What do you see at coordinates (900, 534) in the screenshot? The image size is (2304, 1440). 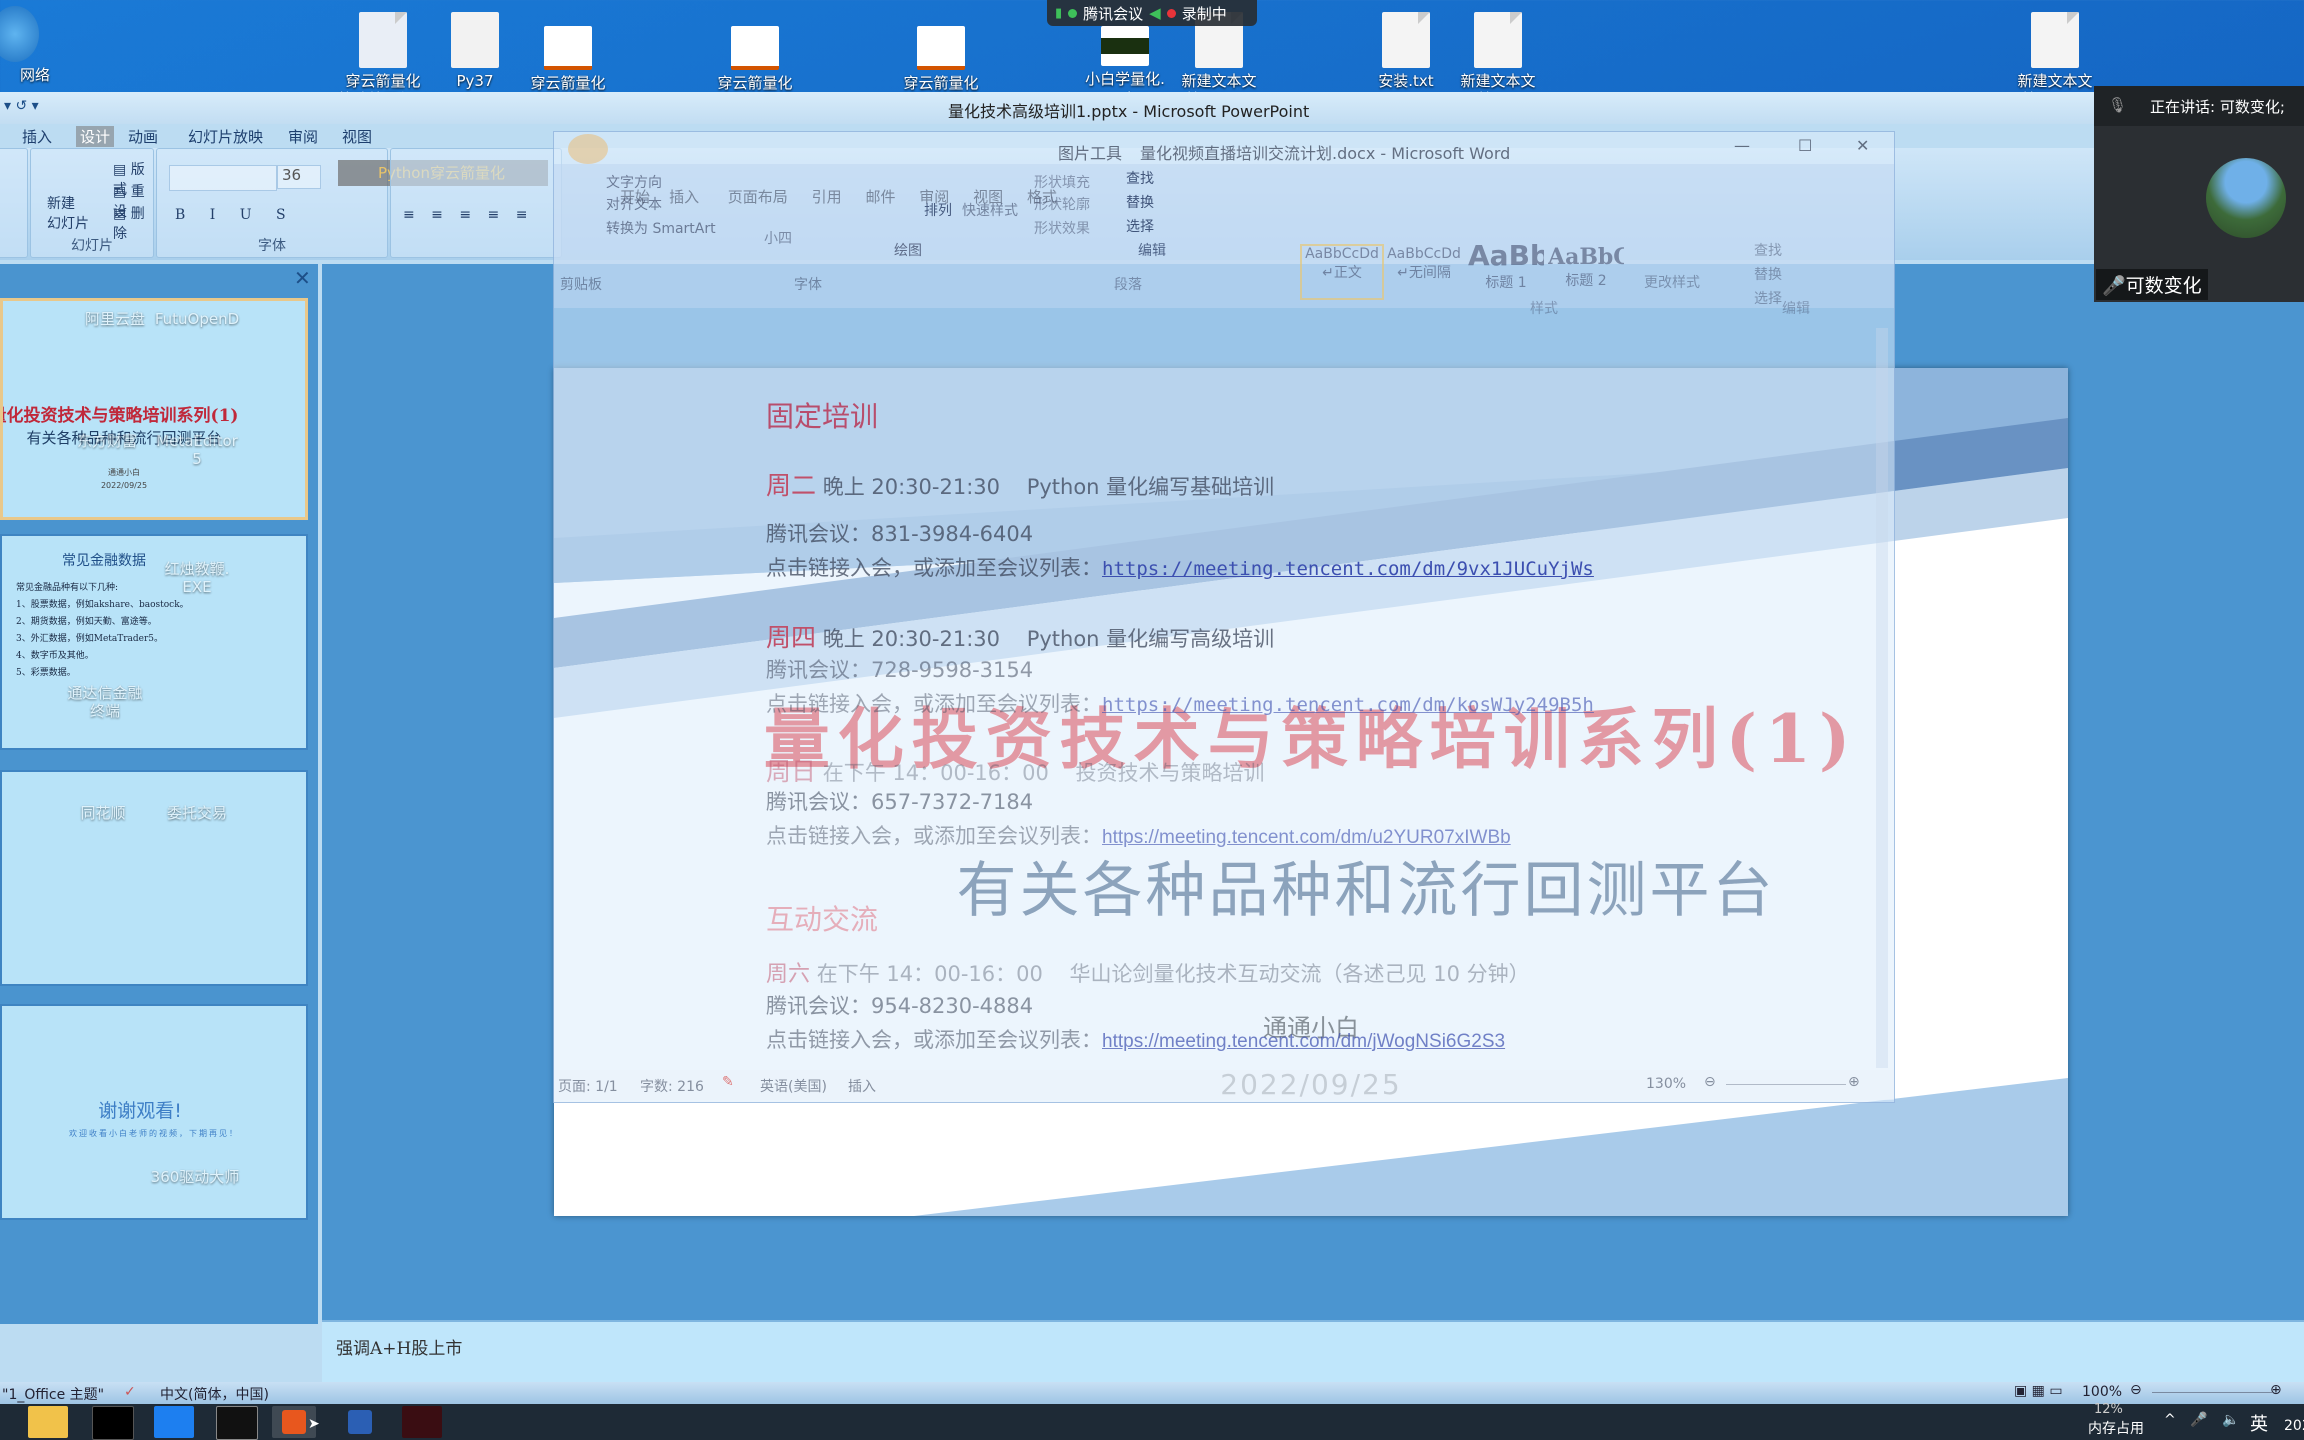 I see `meeting-id: 腾讯会议：831-3984-6404` at bounding box center [900, 534].